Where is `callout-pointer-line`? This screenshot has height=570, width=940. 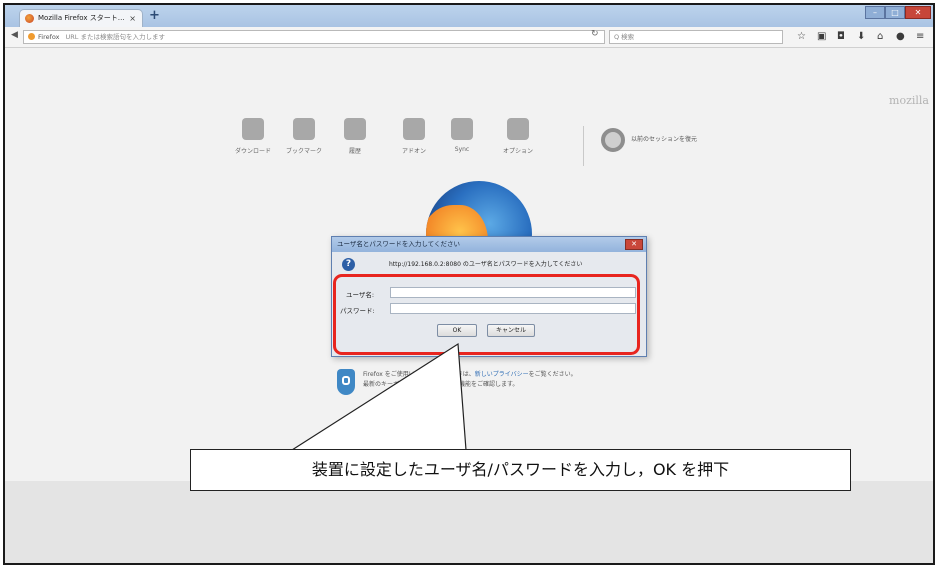
callout-pointer-line is located at coordinates (379, 396).